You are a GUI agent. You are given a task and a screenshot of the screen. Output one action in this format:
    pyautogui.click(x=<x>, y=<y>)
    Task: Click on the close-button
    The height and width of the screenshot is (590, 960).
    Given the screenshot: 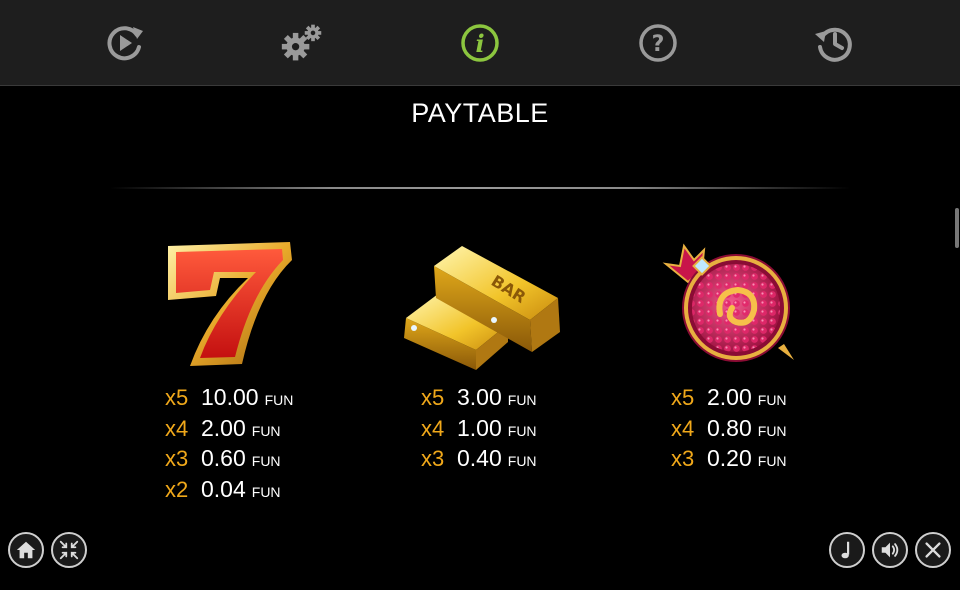 What is the action you would take?
    pyautogui.click(x=933, y=550)
    